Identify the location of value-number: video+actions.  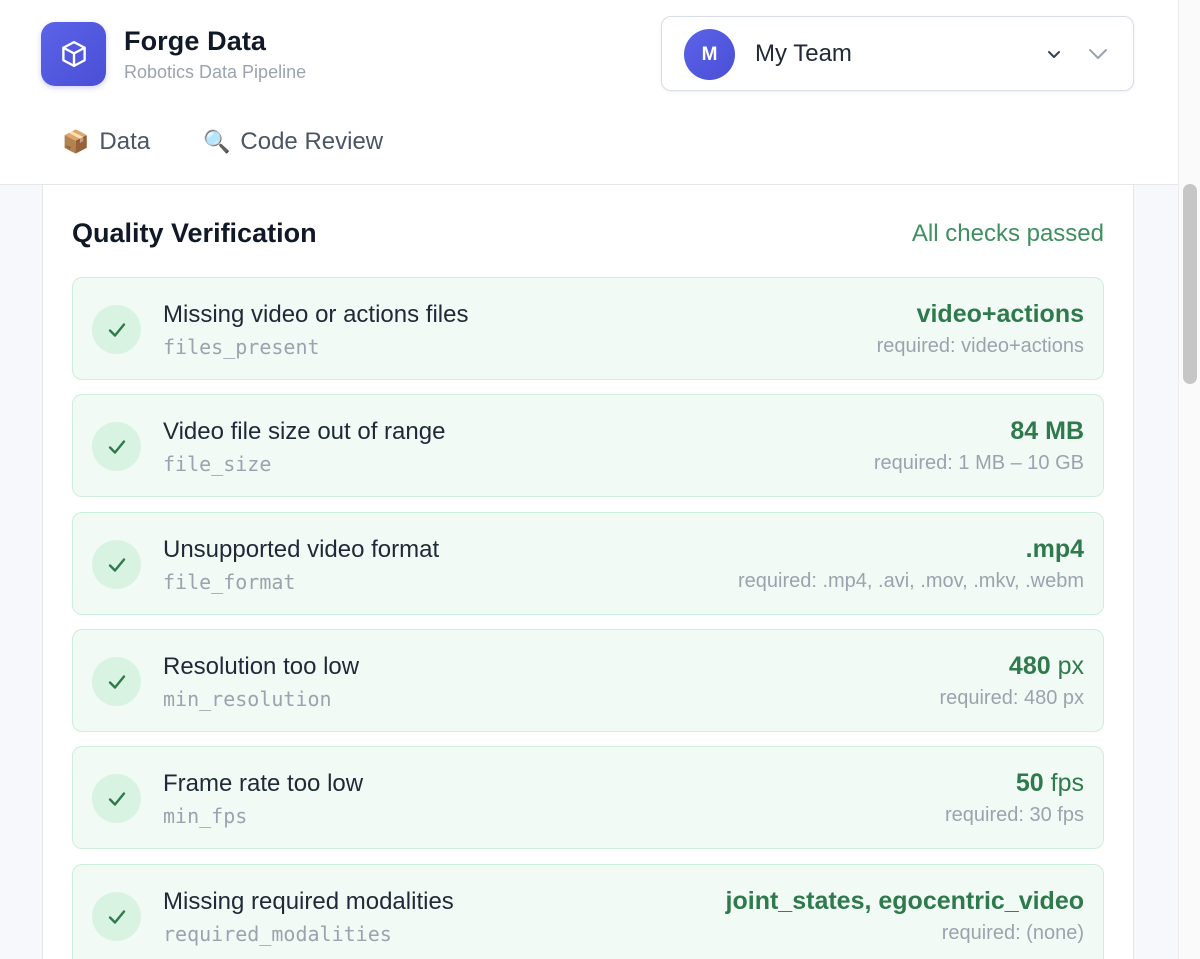
(1000, 314).